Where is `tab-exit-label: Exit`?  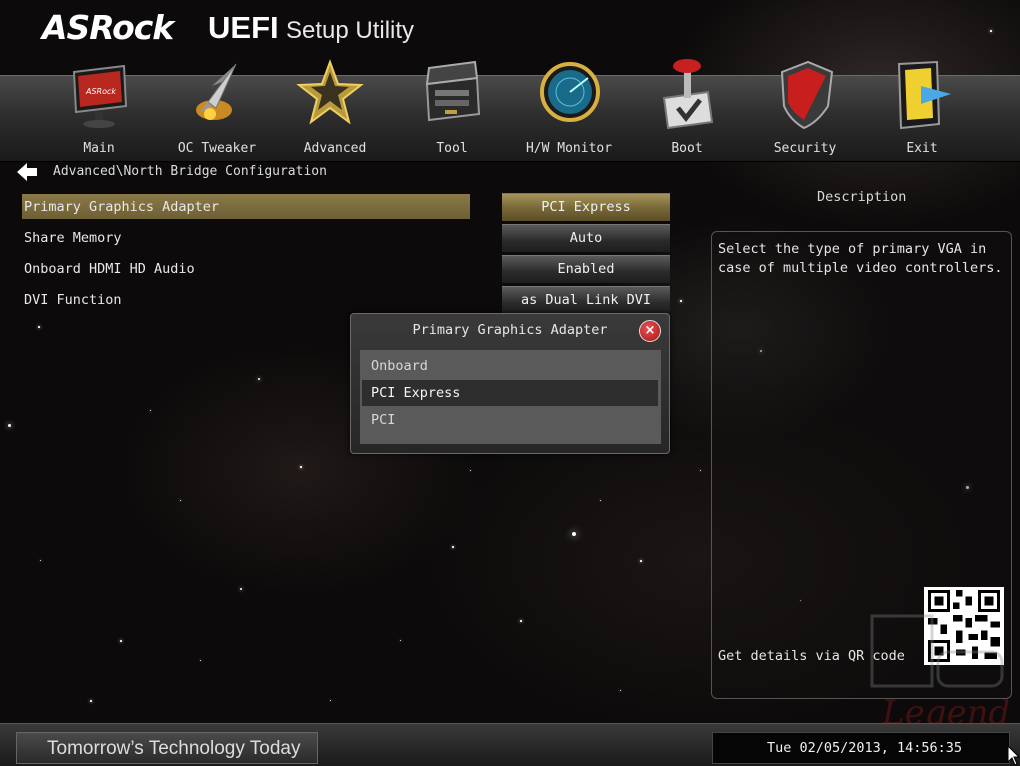
tab-exit-label: Exit is located at coordinates (922, 148).